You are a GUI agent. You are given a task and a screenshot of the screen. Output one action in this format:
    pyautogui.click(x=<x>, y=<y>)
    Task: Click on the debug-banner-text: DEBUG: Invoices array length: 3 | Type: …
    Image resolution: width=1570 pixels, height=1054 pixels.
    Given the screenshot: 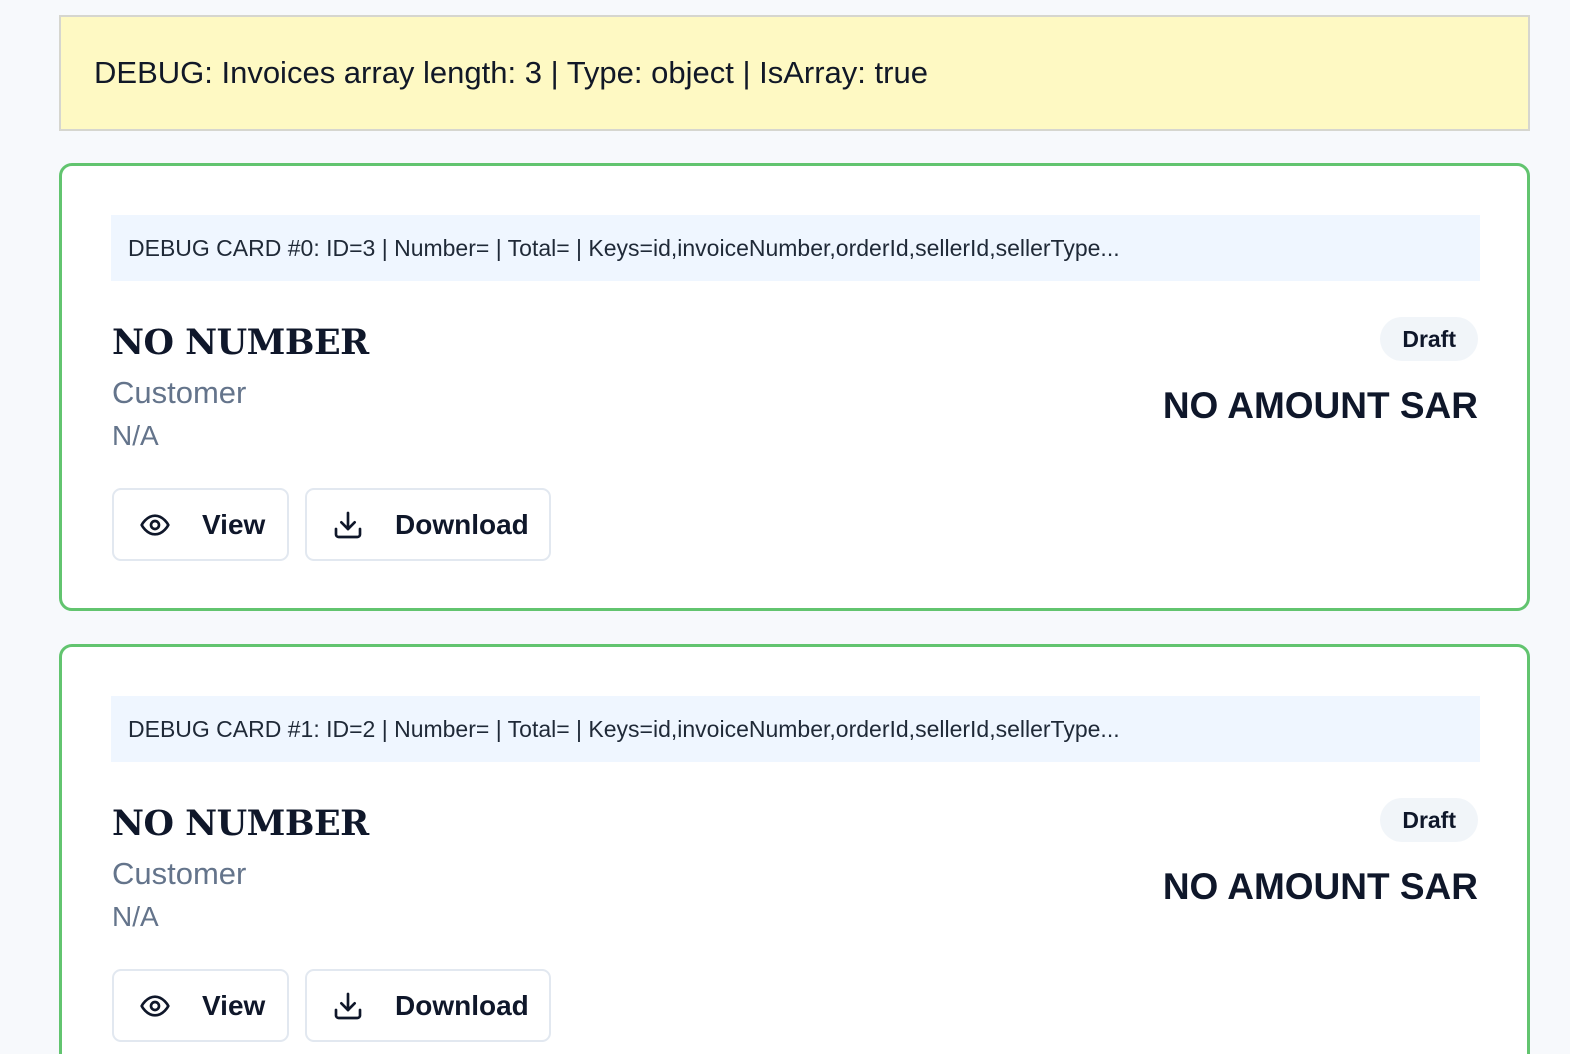 What is the action you would take?
    pyautogui.click(x=511, y=72)
    